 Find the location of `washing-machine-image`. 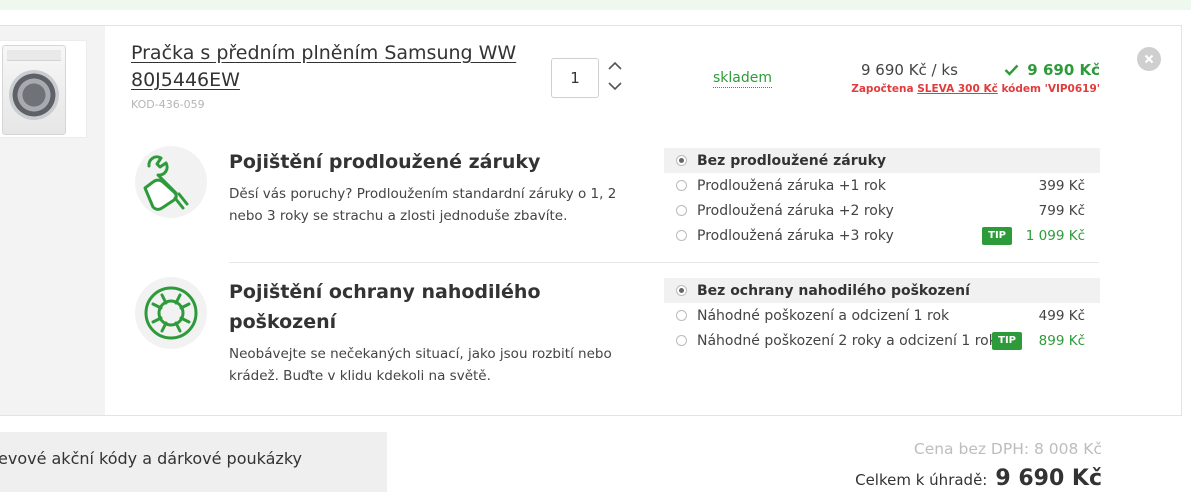

washing-machine-image is located at coordinates (34, 90).